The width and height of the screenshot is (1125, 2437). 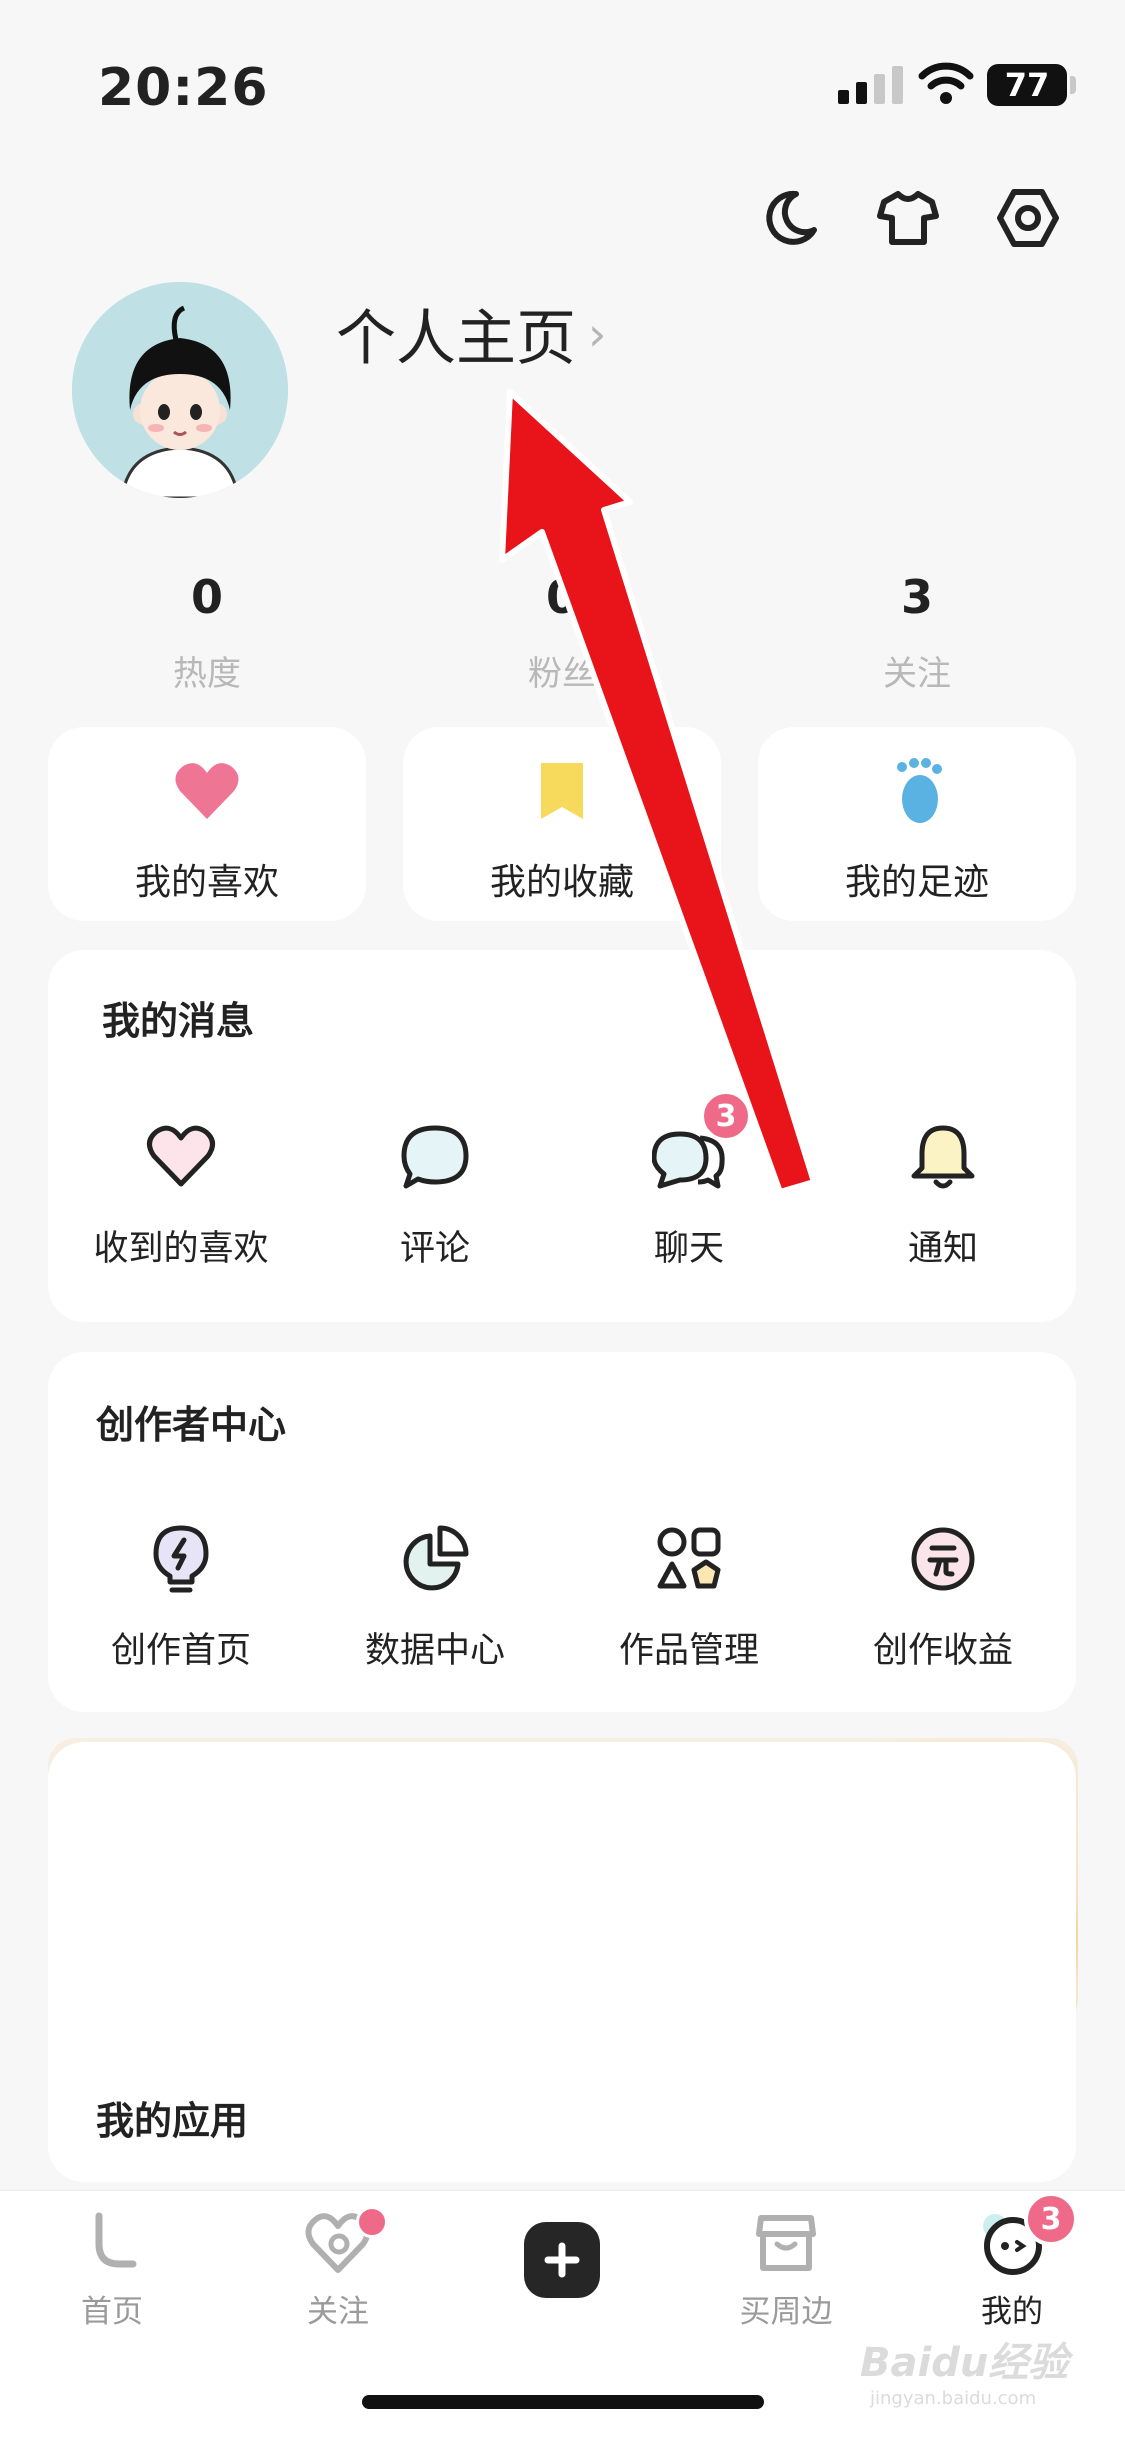 I want to click on status-time: 20:26, so click(x=183, y=88).